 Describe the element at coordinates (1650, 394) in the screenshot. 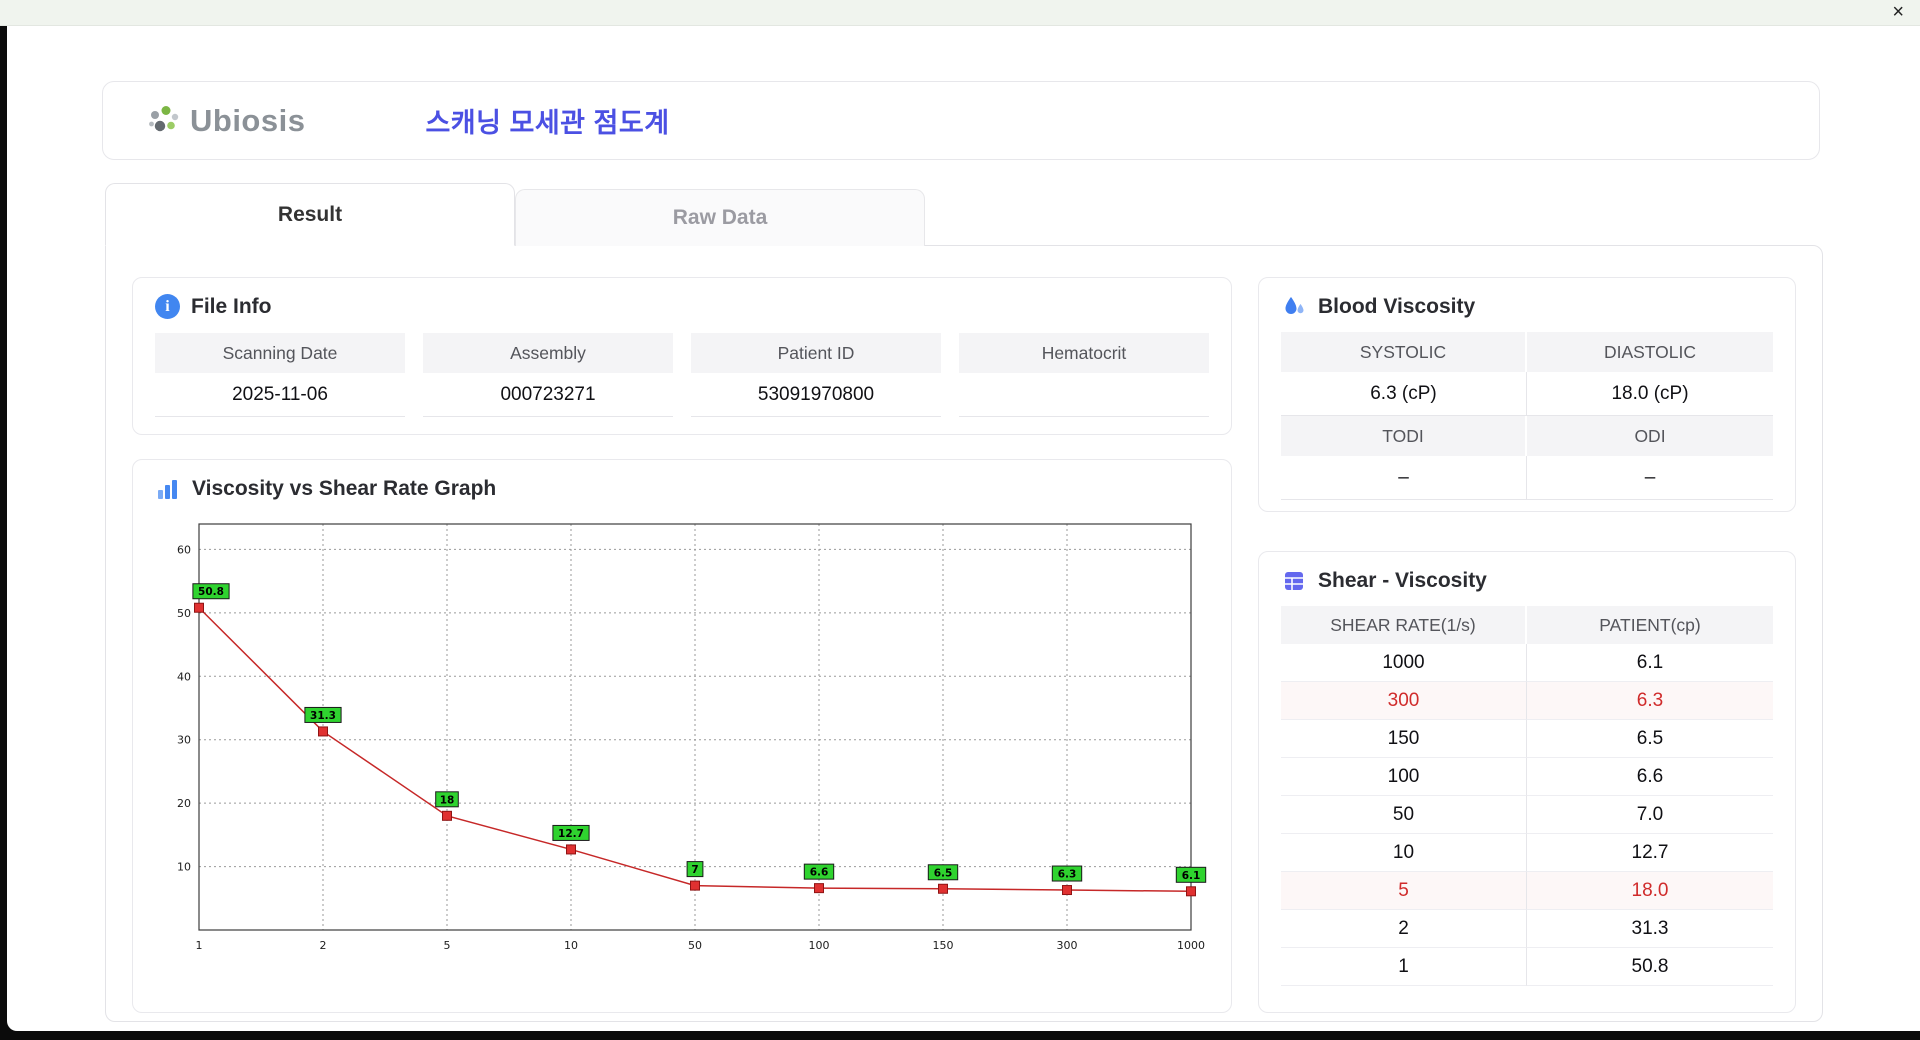

I see `blood-viscosity-value: 18.0 (cP)` at that location.